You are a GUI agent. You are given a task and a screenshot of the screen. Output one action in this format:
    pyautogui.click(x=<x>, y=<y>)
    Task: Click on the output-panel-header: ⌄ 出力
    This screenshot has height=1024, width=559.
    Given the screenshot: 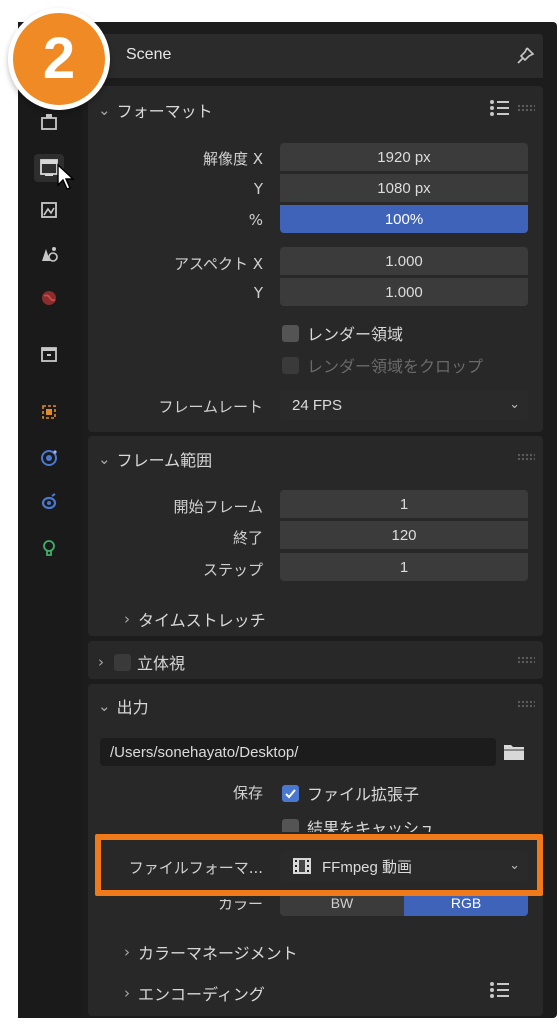 What is the action you would take?
    pyautogui.click(x=123, y=706)
    